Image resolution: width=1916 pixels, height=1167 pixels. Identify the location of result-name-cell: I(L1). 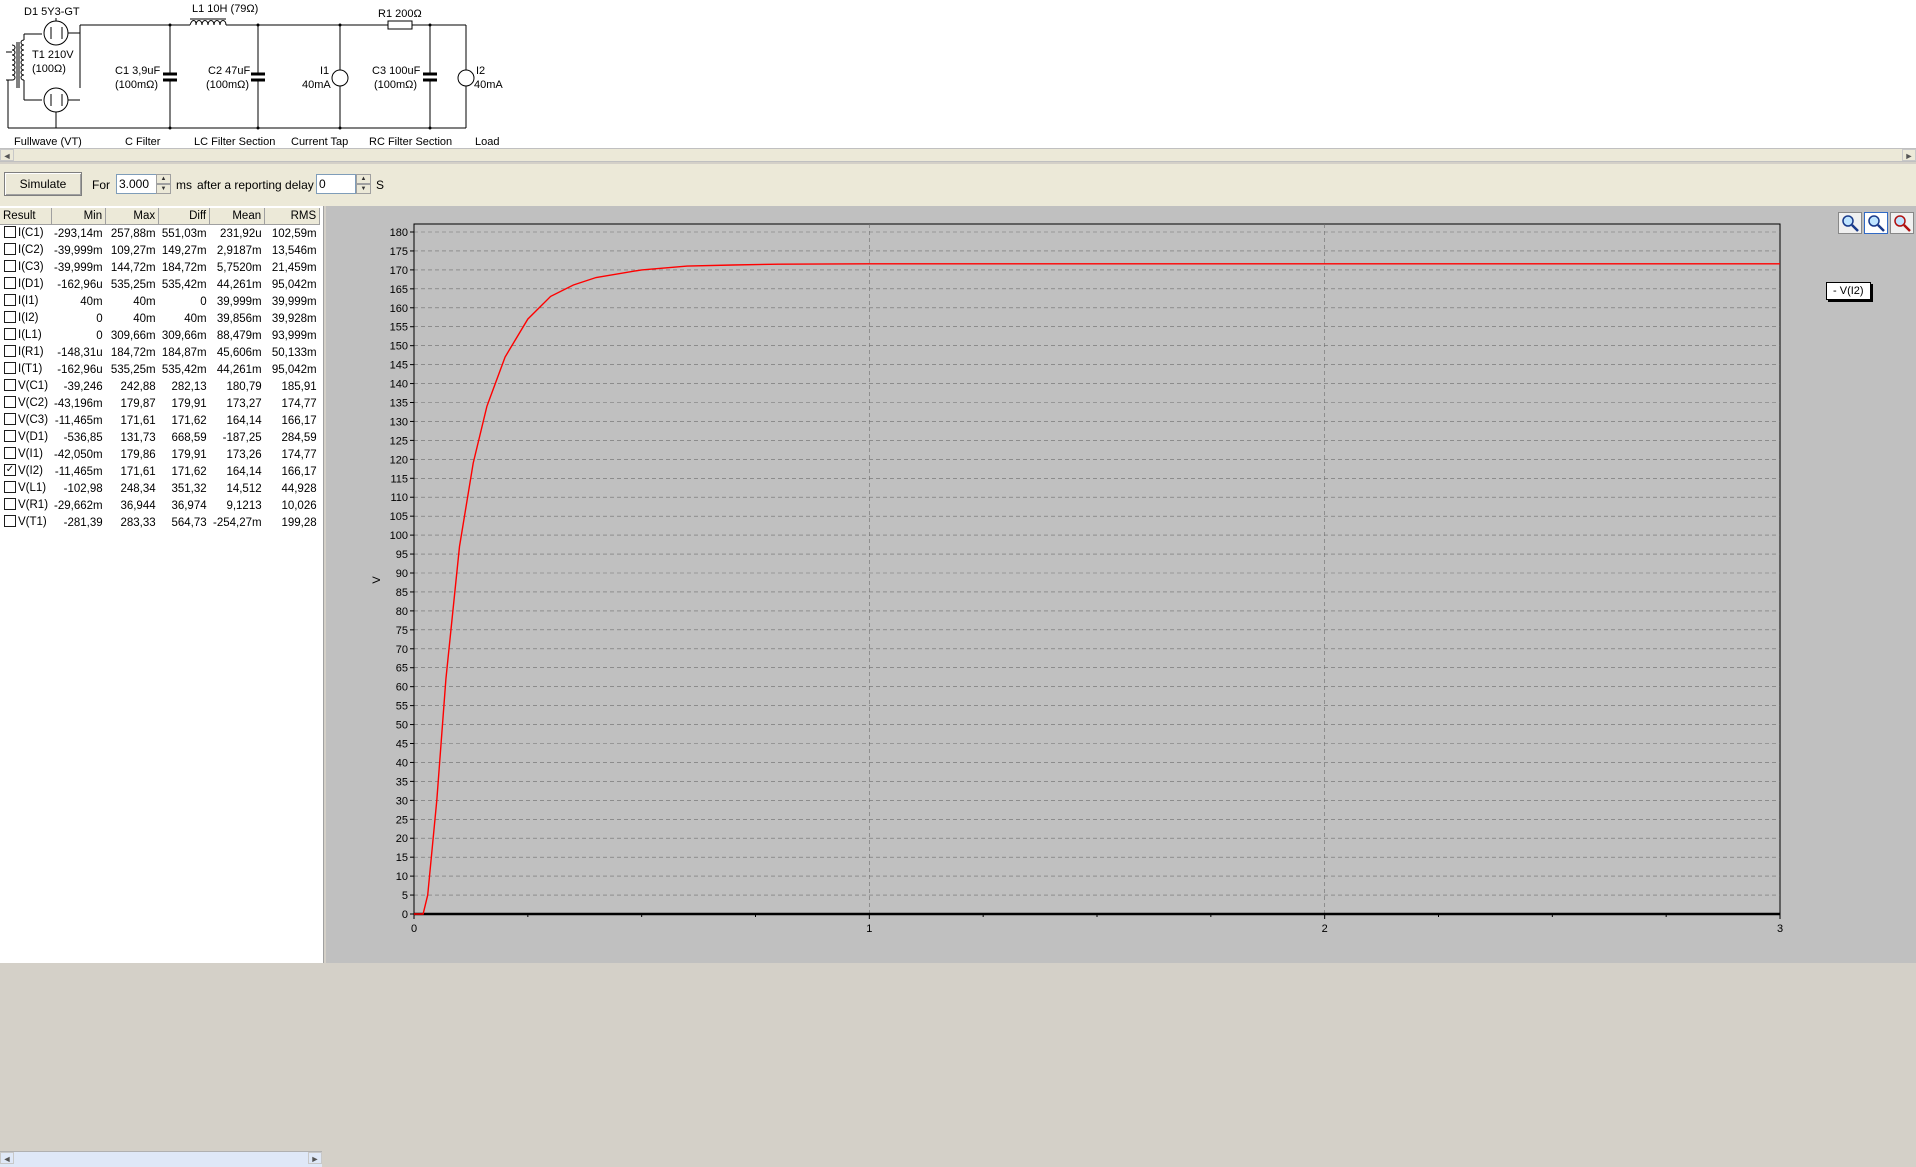
(25, 335).